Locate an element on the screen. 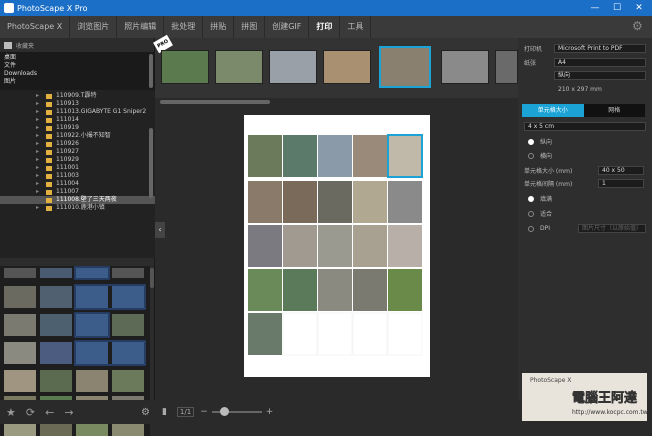 The width and height of the screenshot is (652, 436). folder-row: ▸ 110926 is located at coordinates (77, 144).